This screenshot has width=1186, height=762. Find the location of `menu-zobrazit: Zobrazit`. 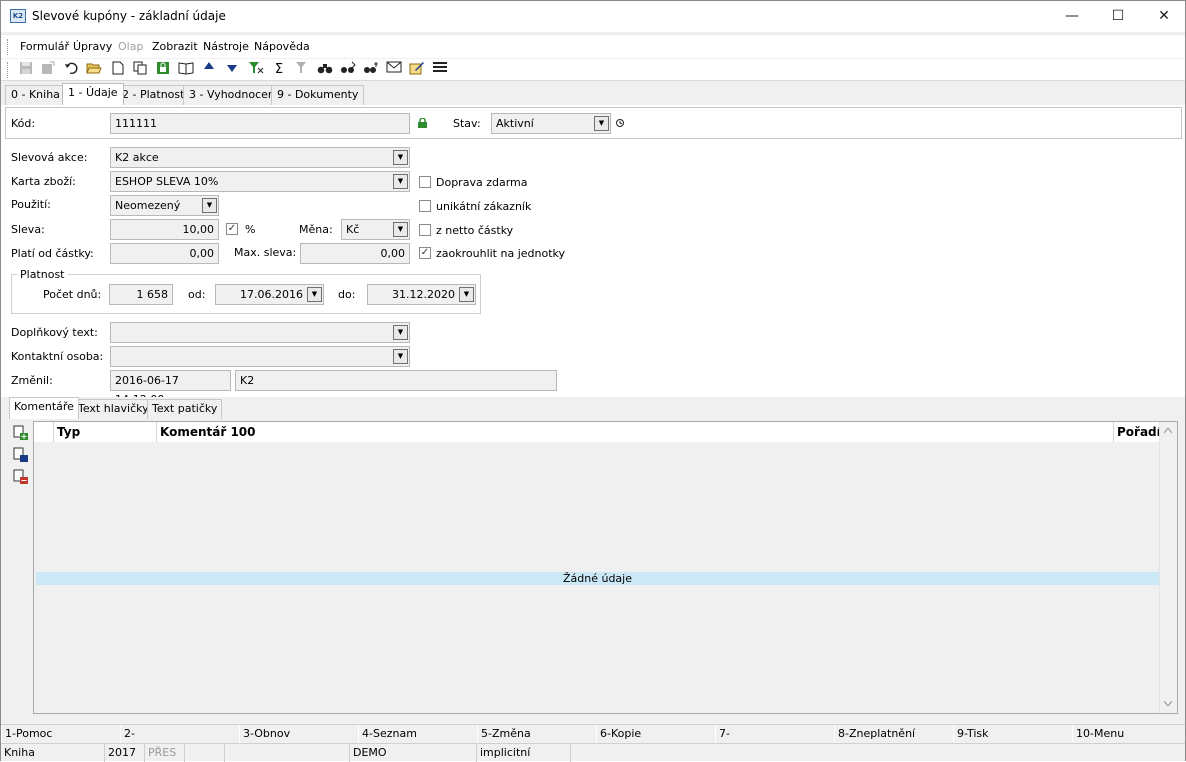

menu-zobrazit: Zobrazit is located at coordinates (175, 46).